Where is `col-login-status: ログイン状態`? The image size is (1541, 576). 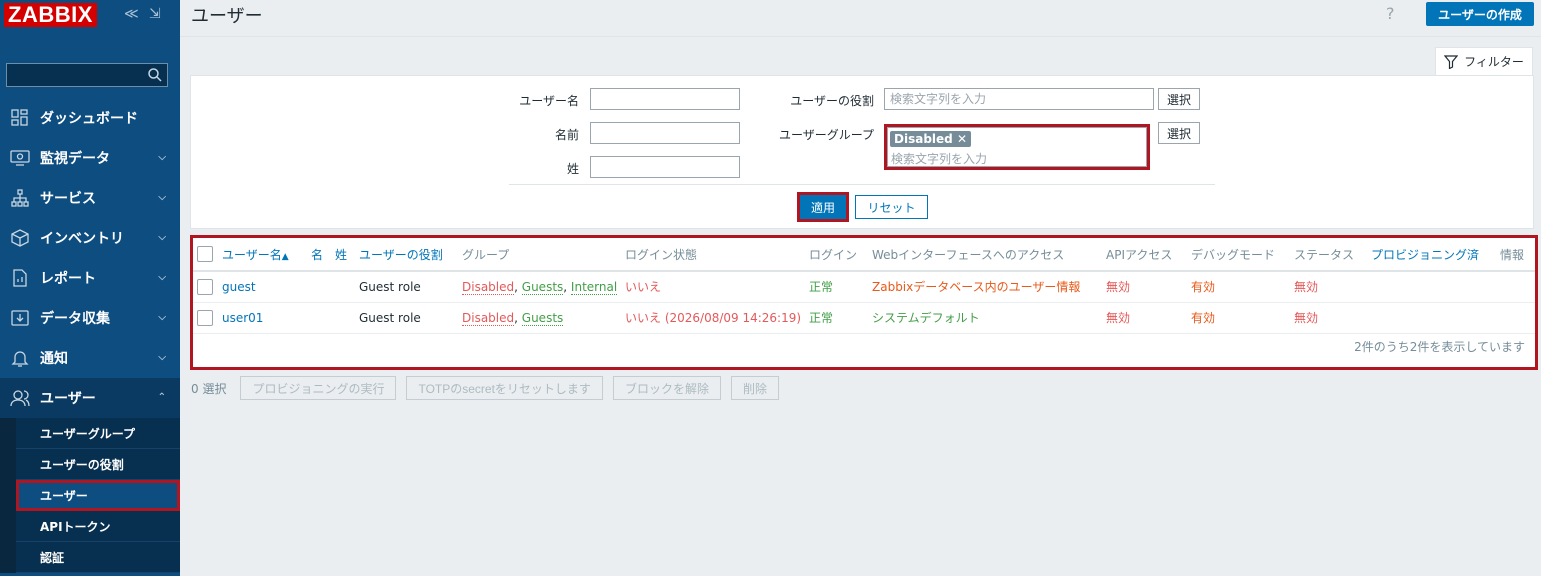 col-login-status: ログイン状態 is located at coordinates (713, 255).